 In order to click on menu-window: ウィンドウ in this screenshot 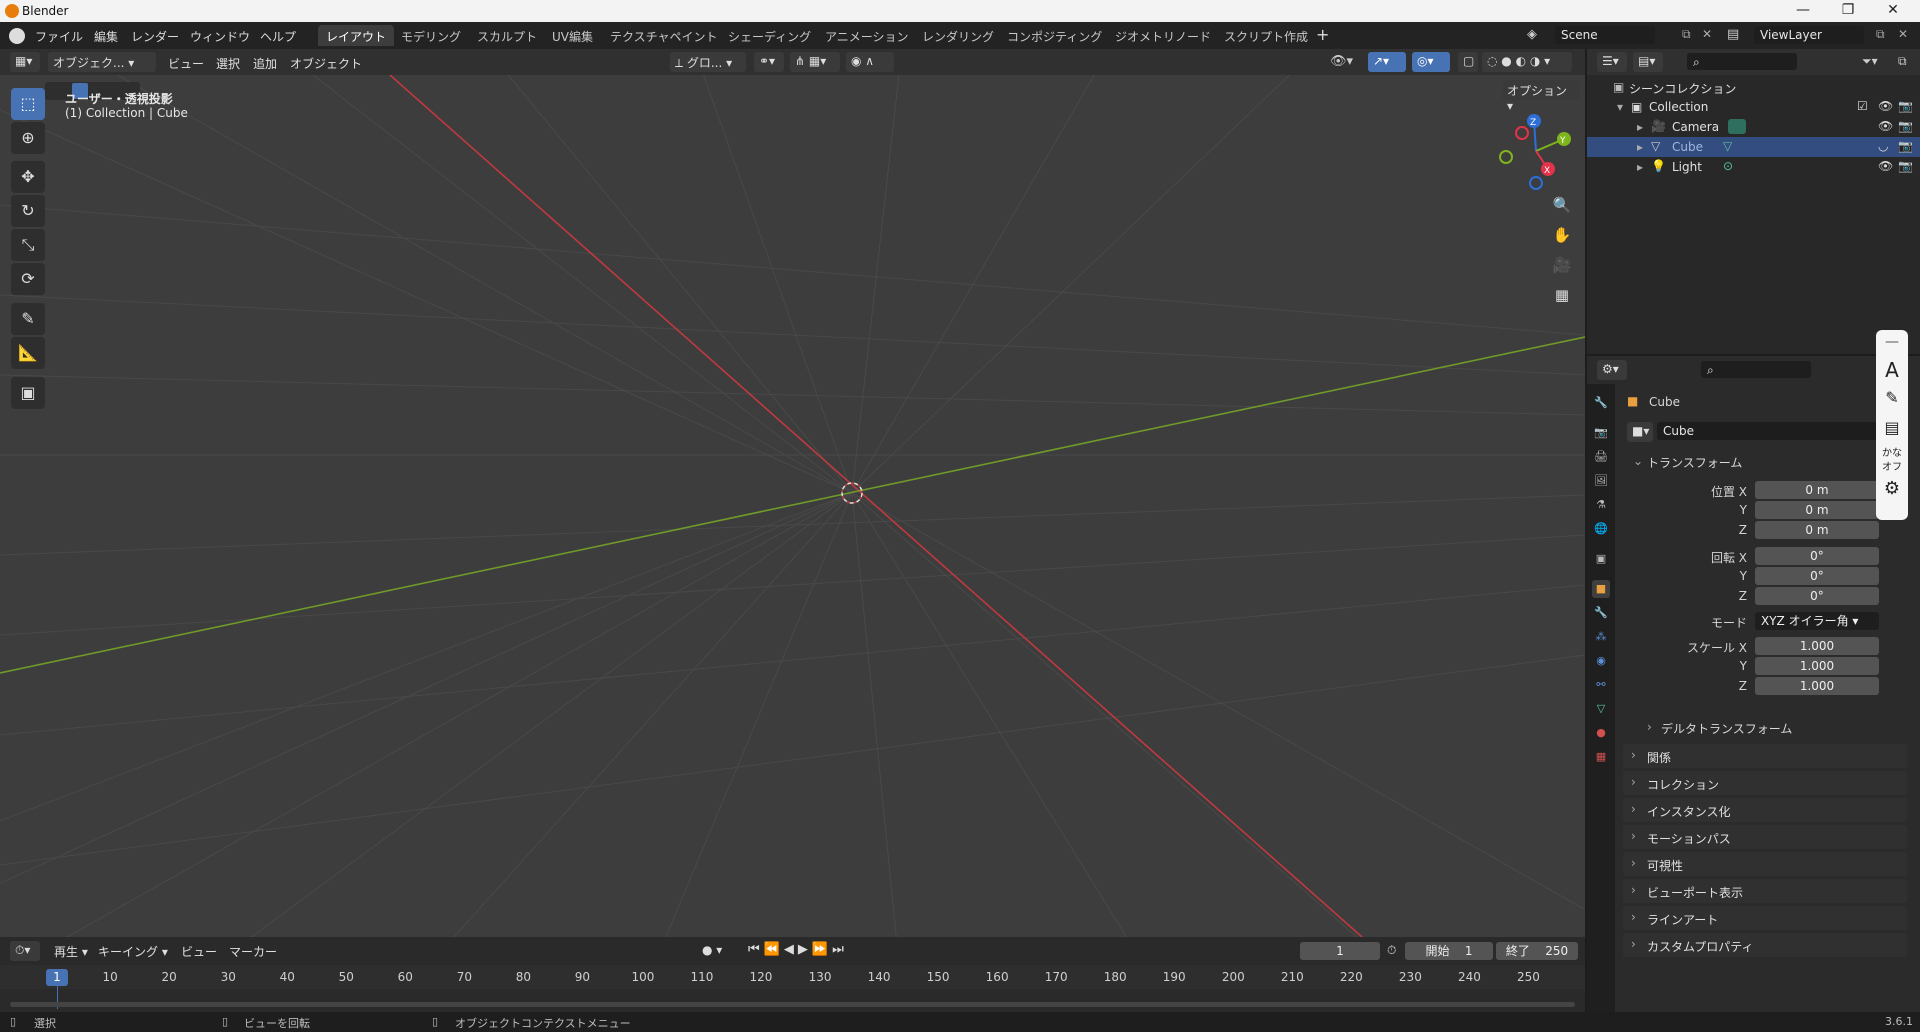, I will do `click(220, 36)`.